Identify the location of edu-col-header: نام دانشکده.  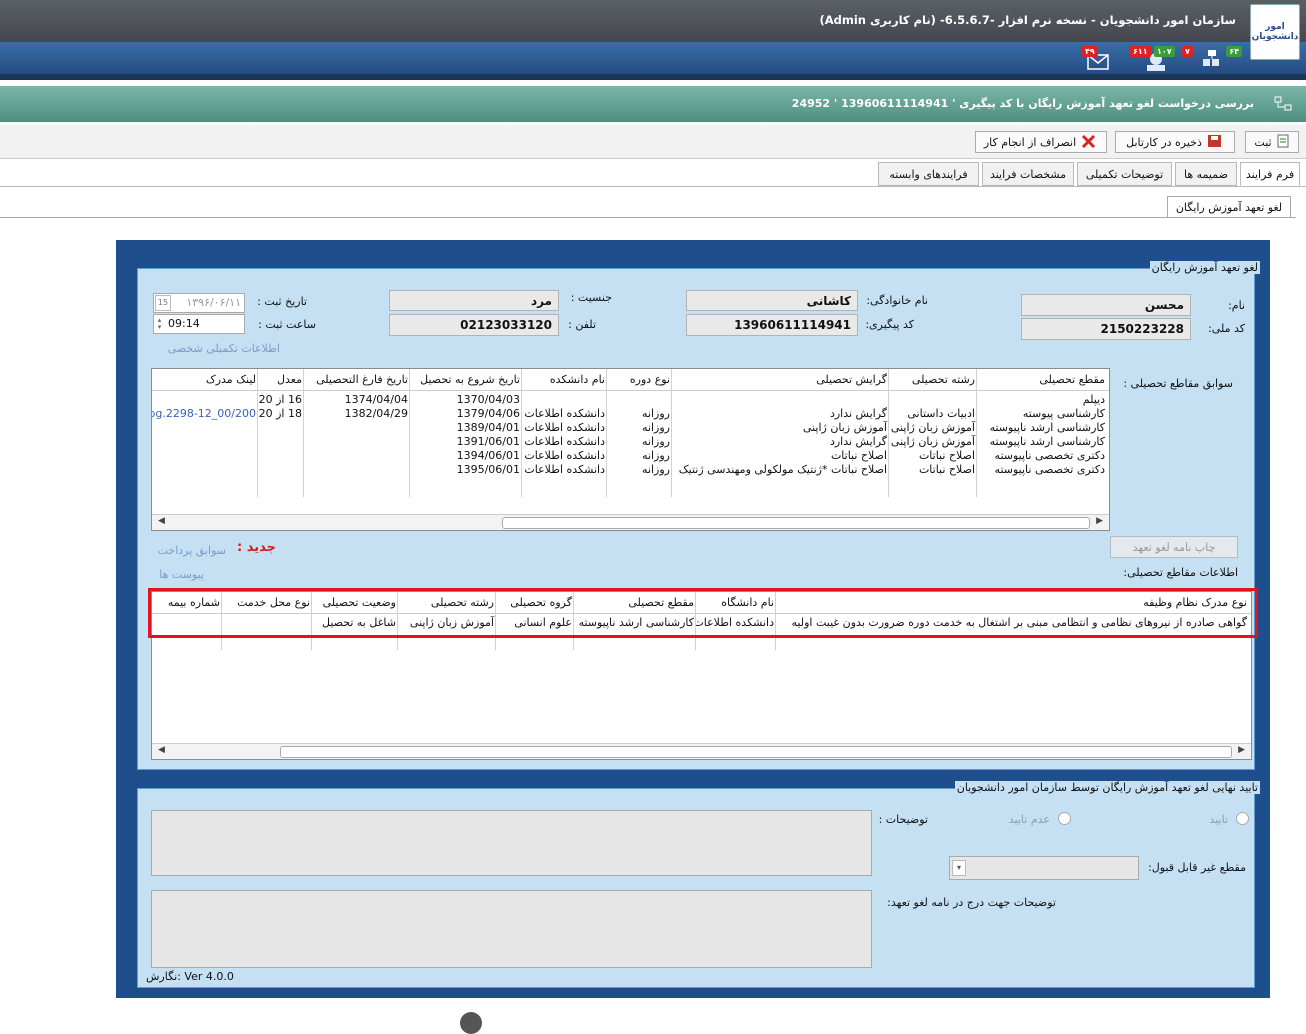
(564, 380).